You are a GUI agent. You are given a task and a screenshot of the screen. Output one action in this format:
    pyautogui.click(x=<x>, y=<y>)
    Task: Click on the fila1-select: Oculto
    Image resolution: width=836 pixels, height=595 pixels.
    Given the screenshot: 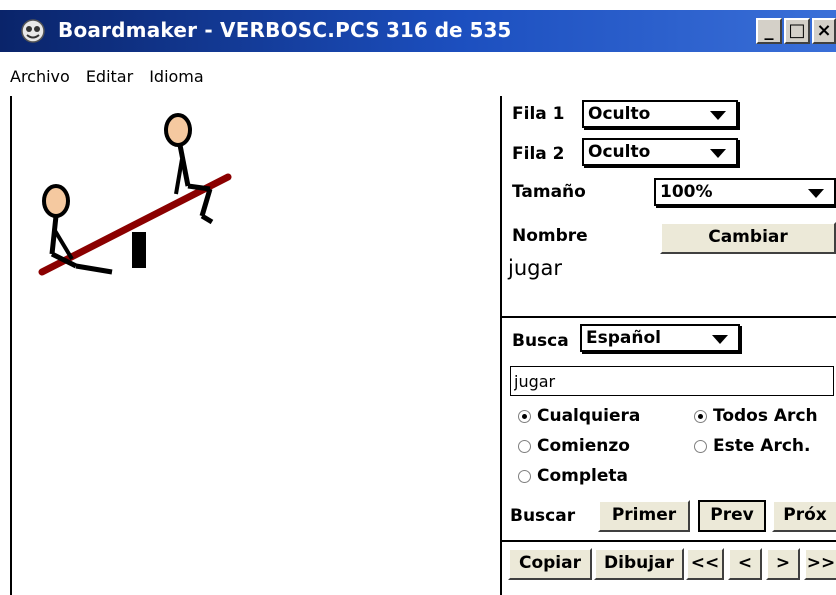 What is the action you would take?
    pyautogui.click(x=660, y=114)
    